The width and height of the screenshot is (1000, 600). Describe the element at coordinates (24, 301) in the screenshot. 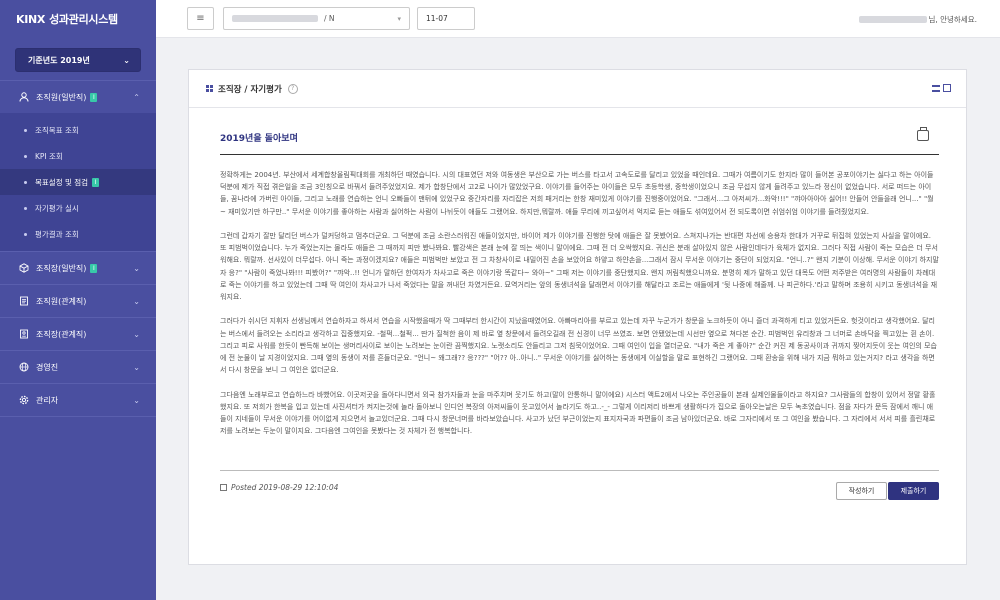

I see `document-icon` at that location.